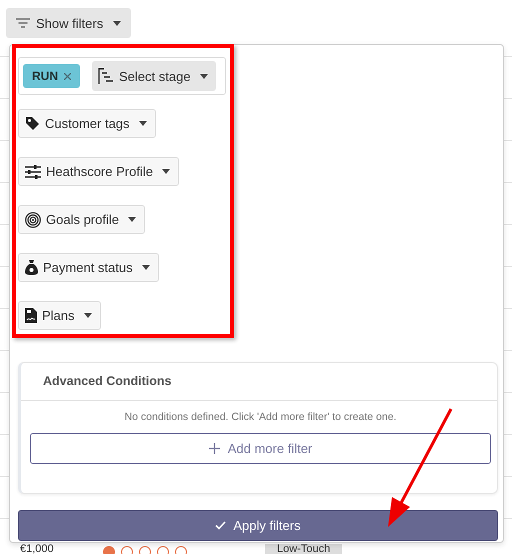  What do you see at coordinates (106, 76) in the screenshot?
I see `stage-icon` at bounding box center [106, 76].